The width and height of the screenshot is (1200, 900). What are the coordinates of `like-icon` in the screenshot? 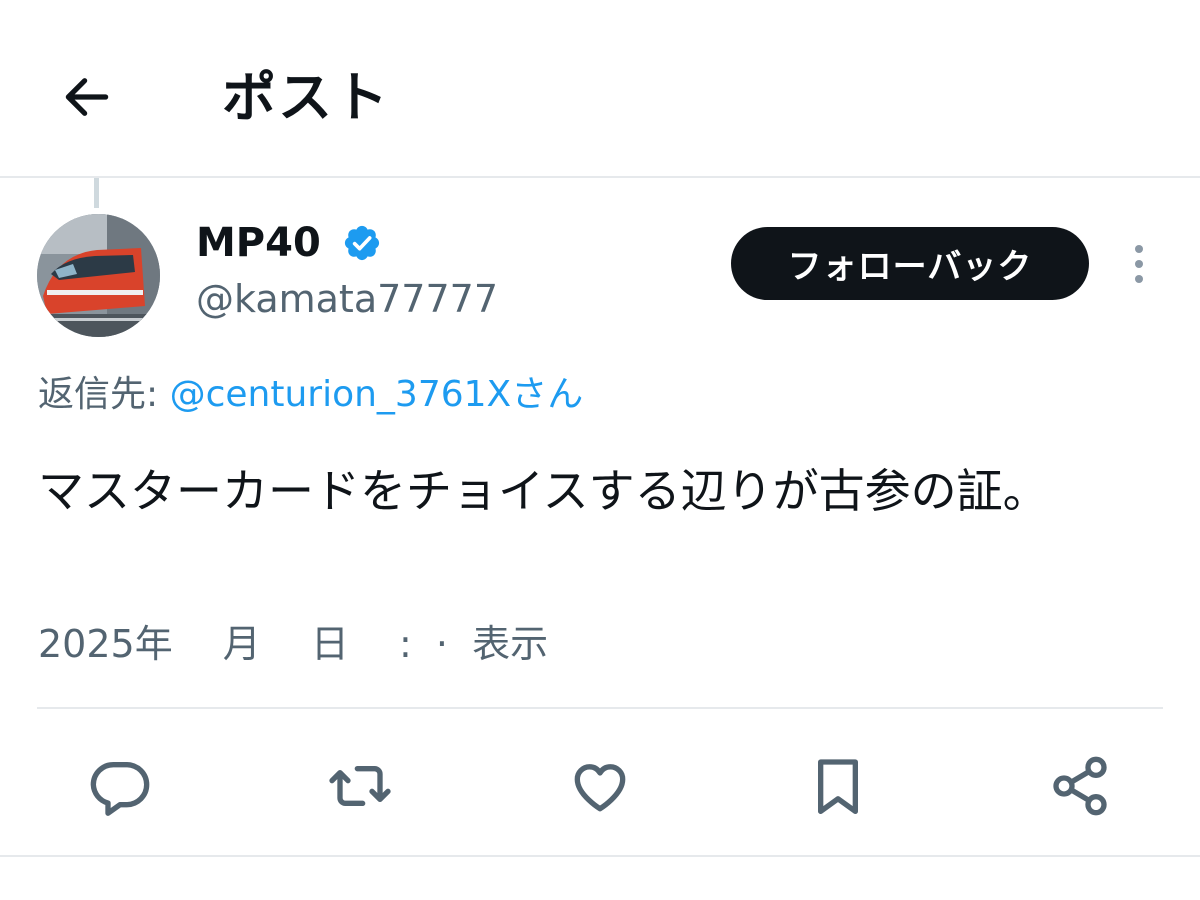 It's located at (600, 788).